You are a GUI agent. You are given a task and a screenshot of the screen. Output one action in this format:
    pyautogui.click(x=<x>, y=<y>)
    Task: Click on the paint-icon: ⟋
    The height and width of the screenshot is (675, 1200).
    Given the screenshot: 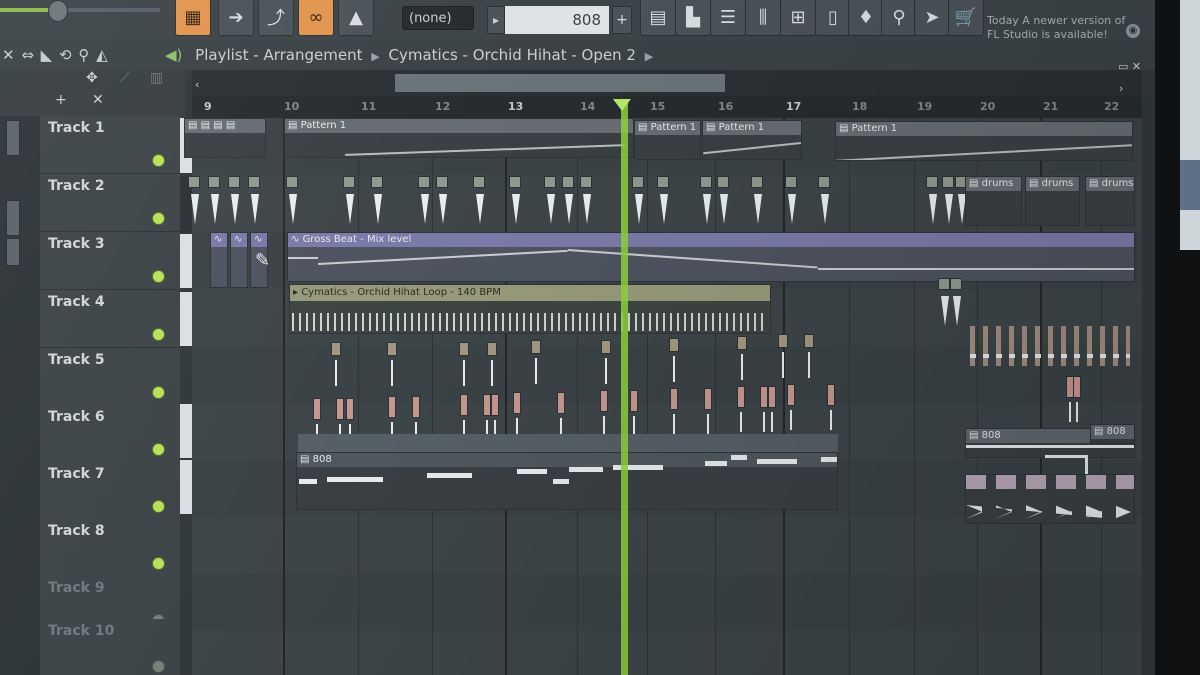 What is the action you would take?
    pyautogui.click(x=125, y=78)
    